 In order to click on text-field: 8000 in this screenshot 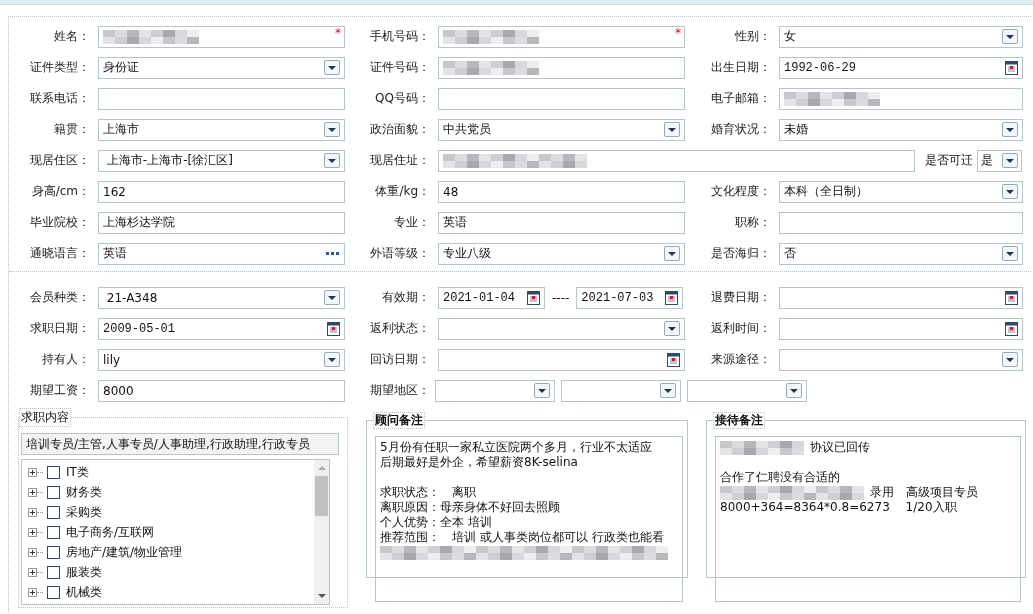, I will do `click(221, 390)`.